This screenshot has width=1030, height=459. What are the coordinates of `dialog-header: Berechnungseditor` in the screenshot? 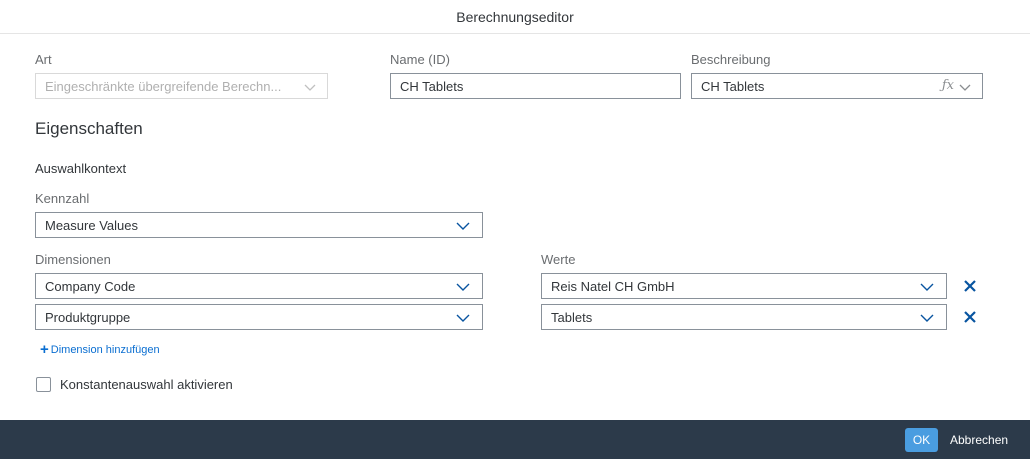 It's located at (515, 17).